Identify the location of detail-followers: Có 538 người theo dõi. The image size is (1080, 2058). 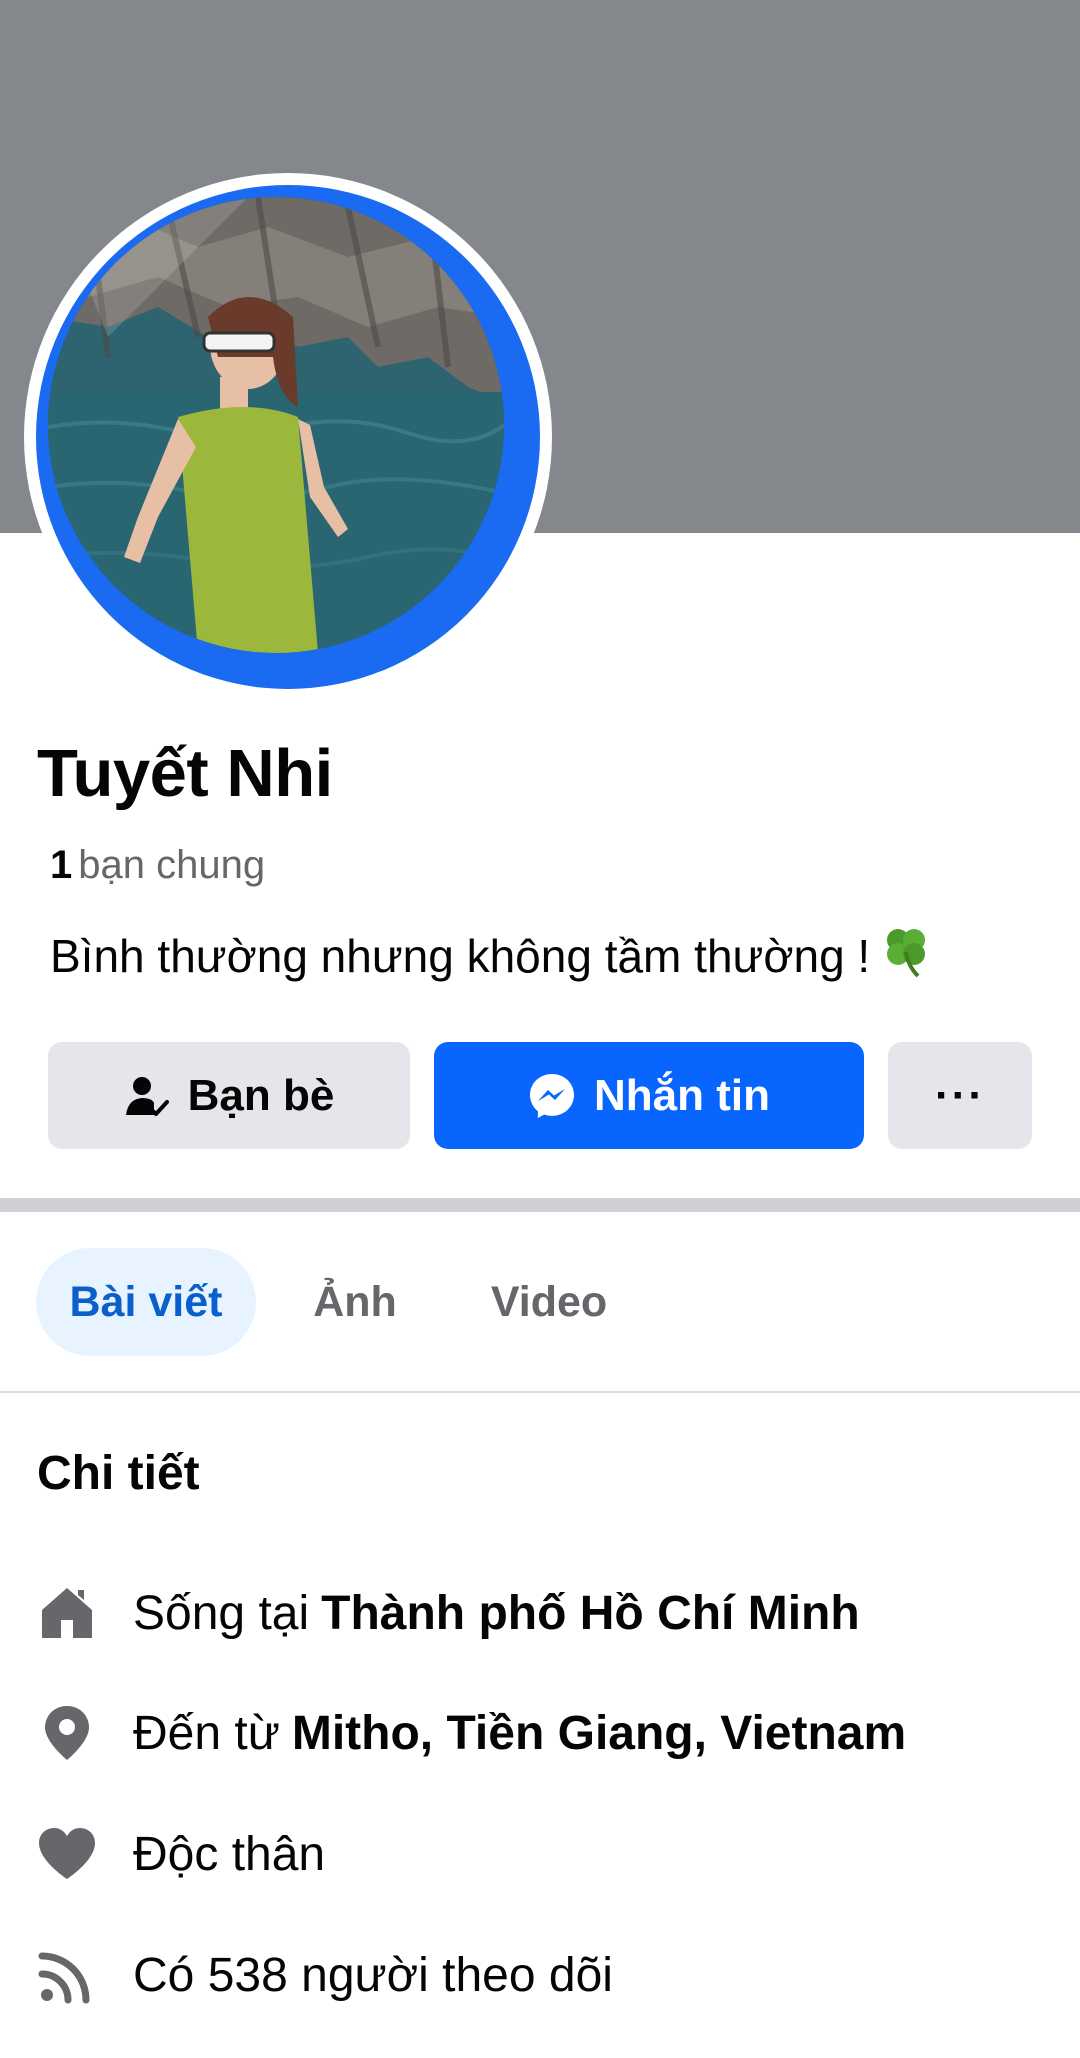
(325, 1975).